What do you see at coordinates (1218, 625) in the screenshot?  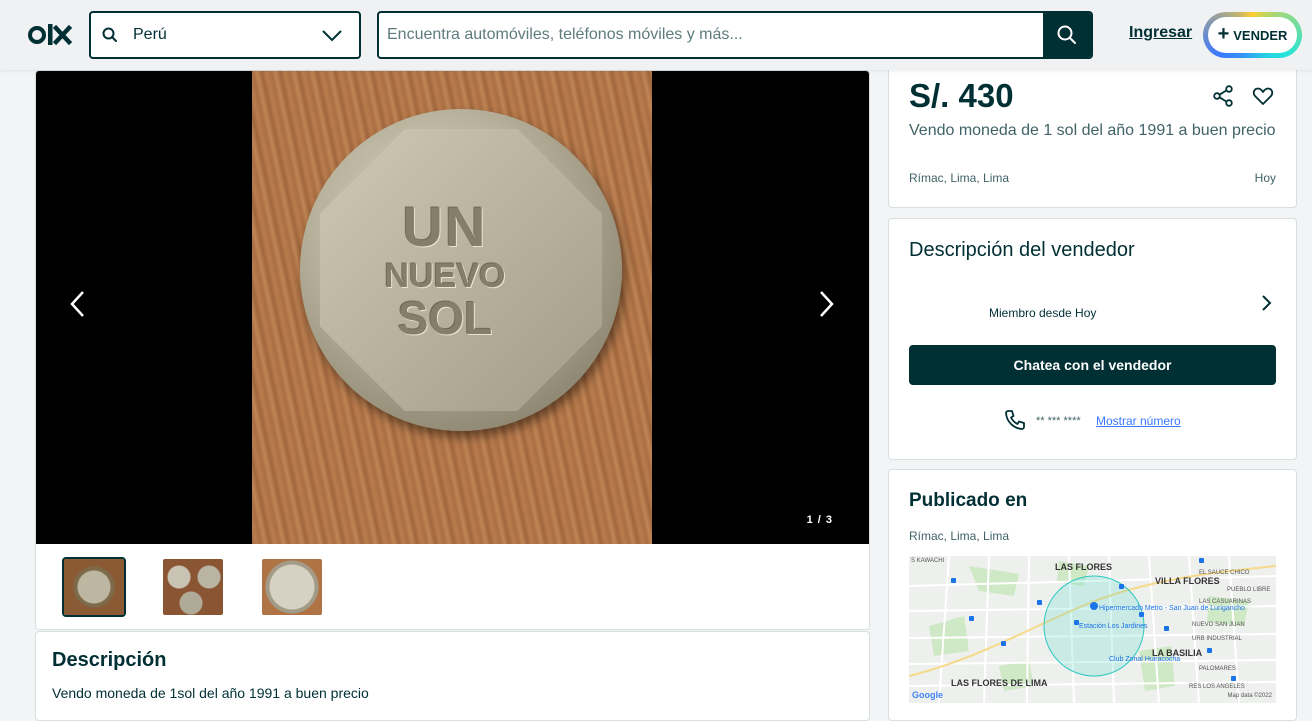 I see `map-label-nuevo-san-juan: NUEVO SAN JUAN` at bounding box center [1218, 625].